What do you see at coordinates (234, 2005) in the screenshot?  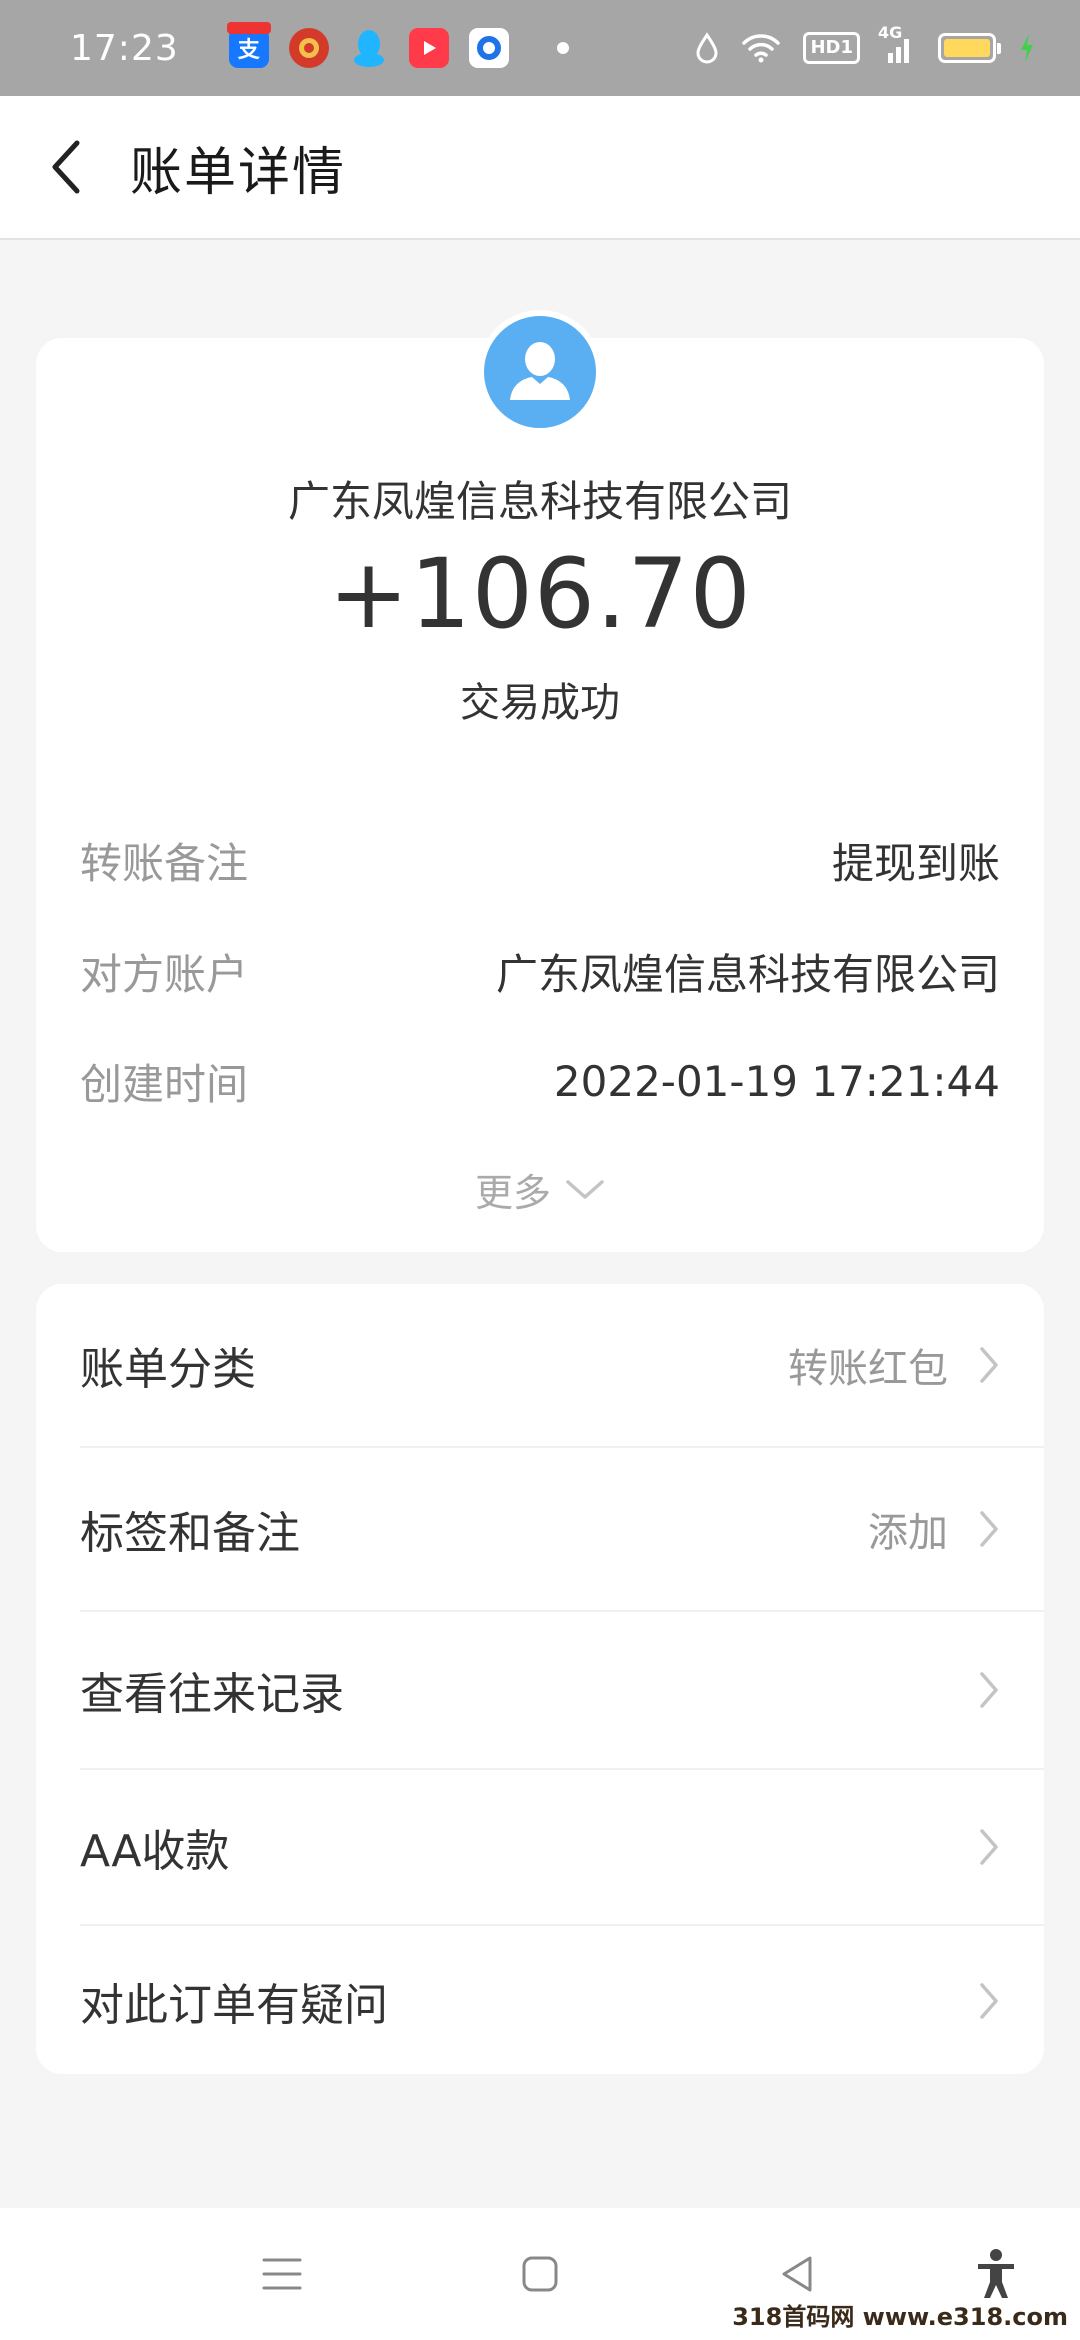 I see `list-item-label: 对此订单有疑问` at bounding box center [234, 2005].